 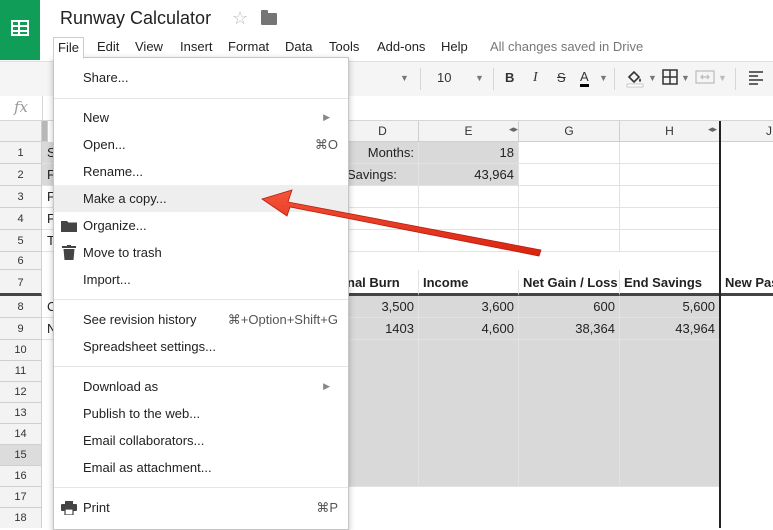 I want to click on menu-item-open: Open... ⌘O, so click(x=201, y=144).